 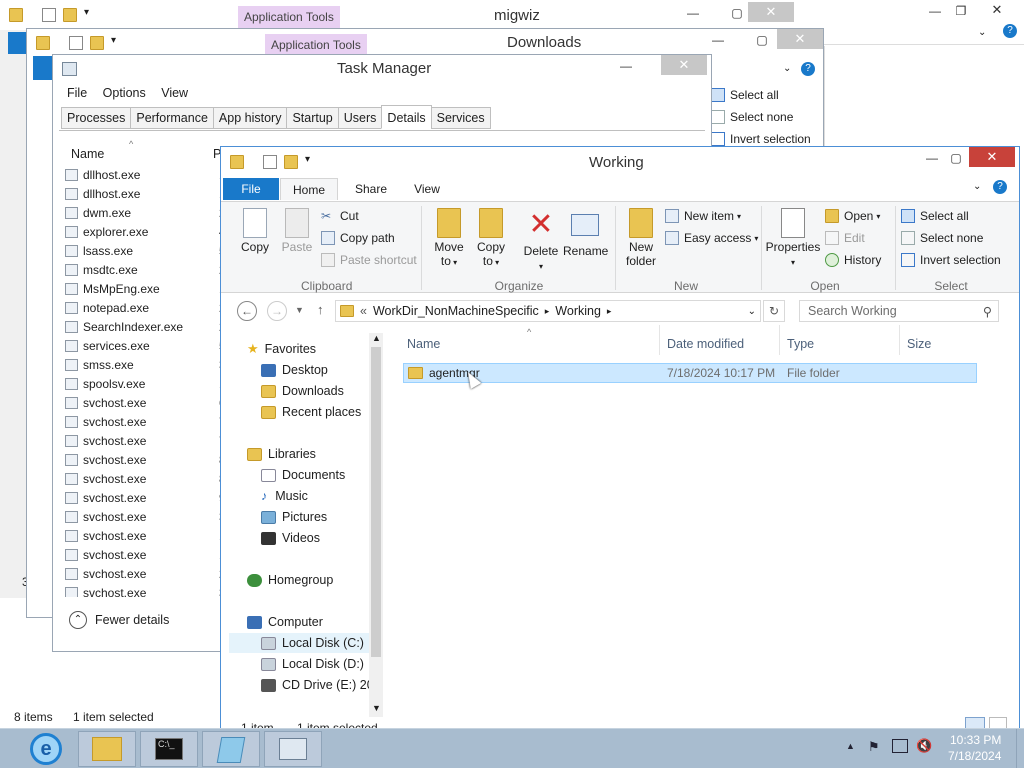 I want to click on file-explorer-taskbar-button, so click(x=107, y=749).